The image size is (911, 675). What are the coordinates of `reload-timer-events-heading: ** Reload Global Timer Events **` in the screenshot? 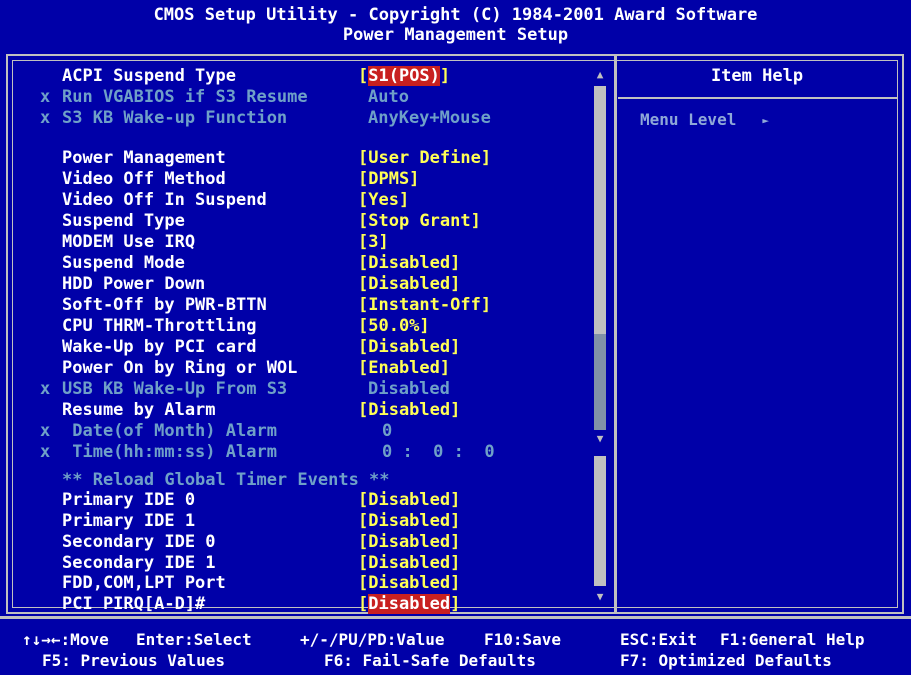 It's located at (226, 480).